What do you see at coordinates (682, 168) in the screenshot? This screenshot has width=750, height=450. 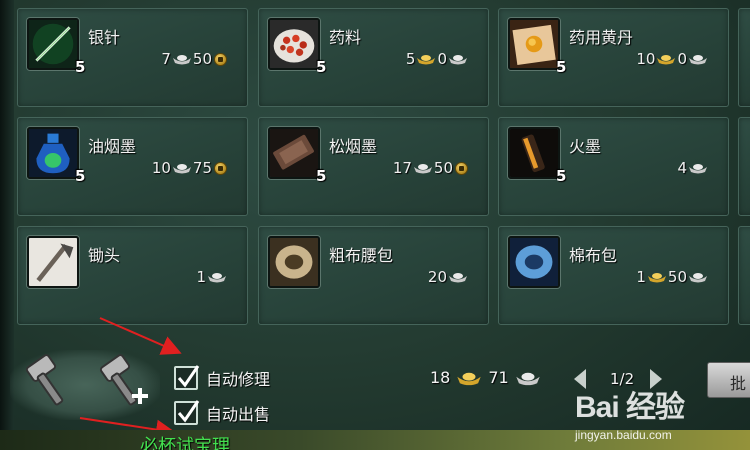 I see `price-silver-amount: 4` at bounding box center [682, 168].